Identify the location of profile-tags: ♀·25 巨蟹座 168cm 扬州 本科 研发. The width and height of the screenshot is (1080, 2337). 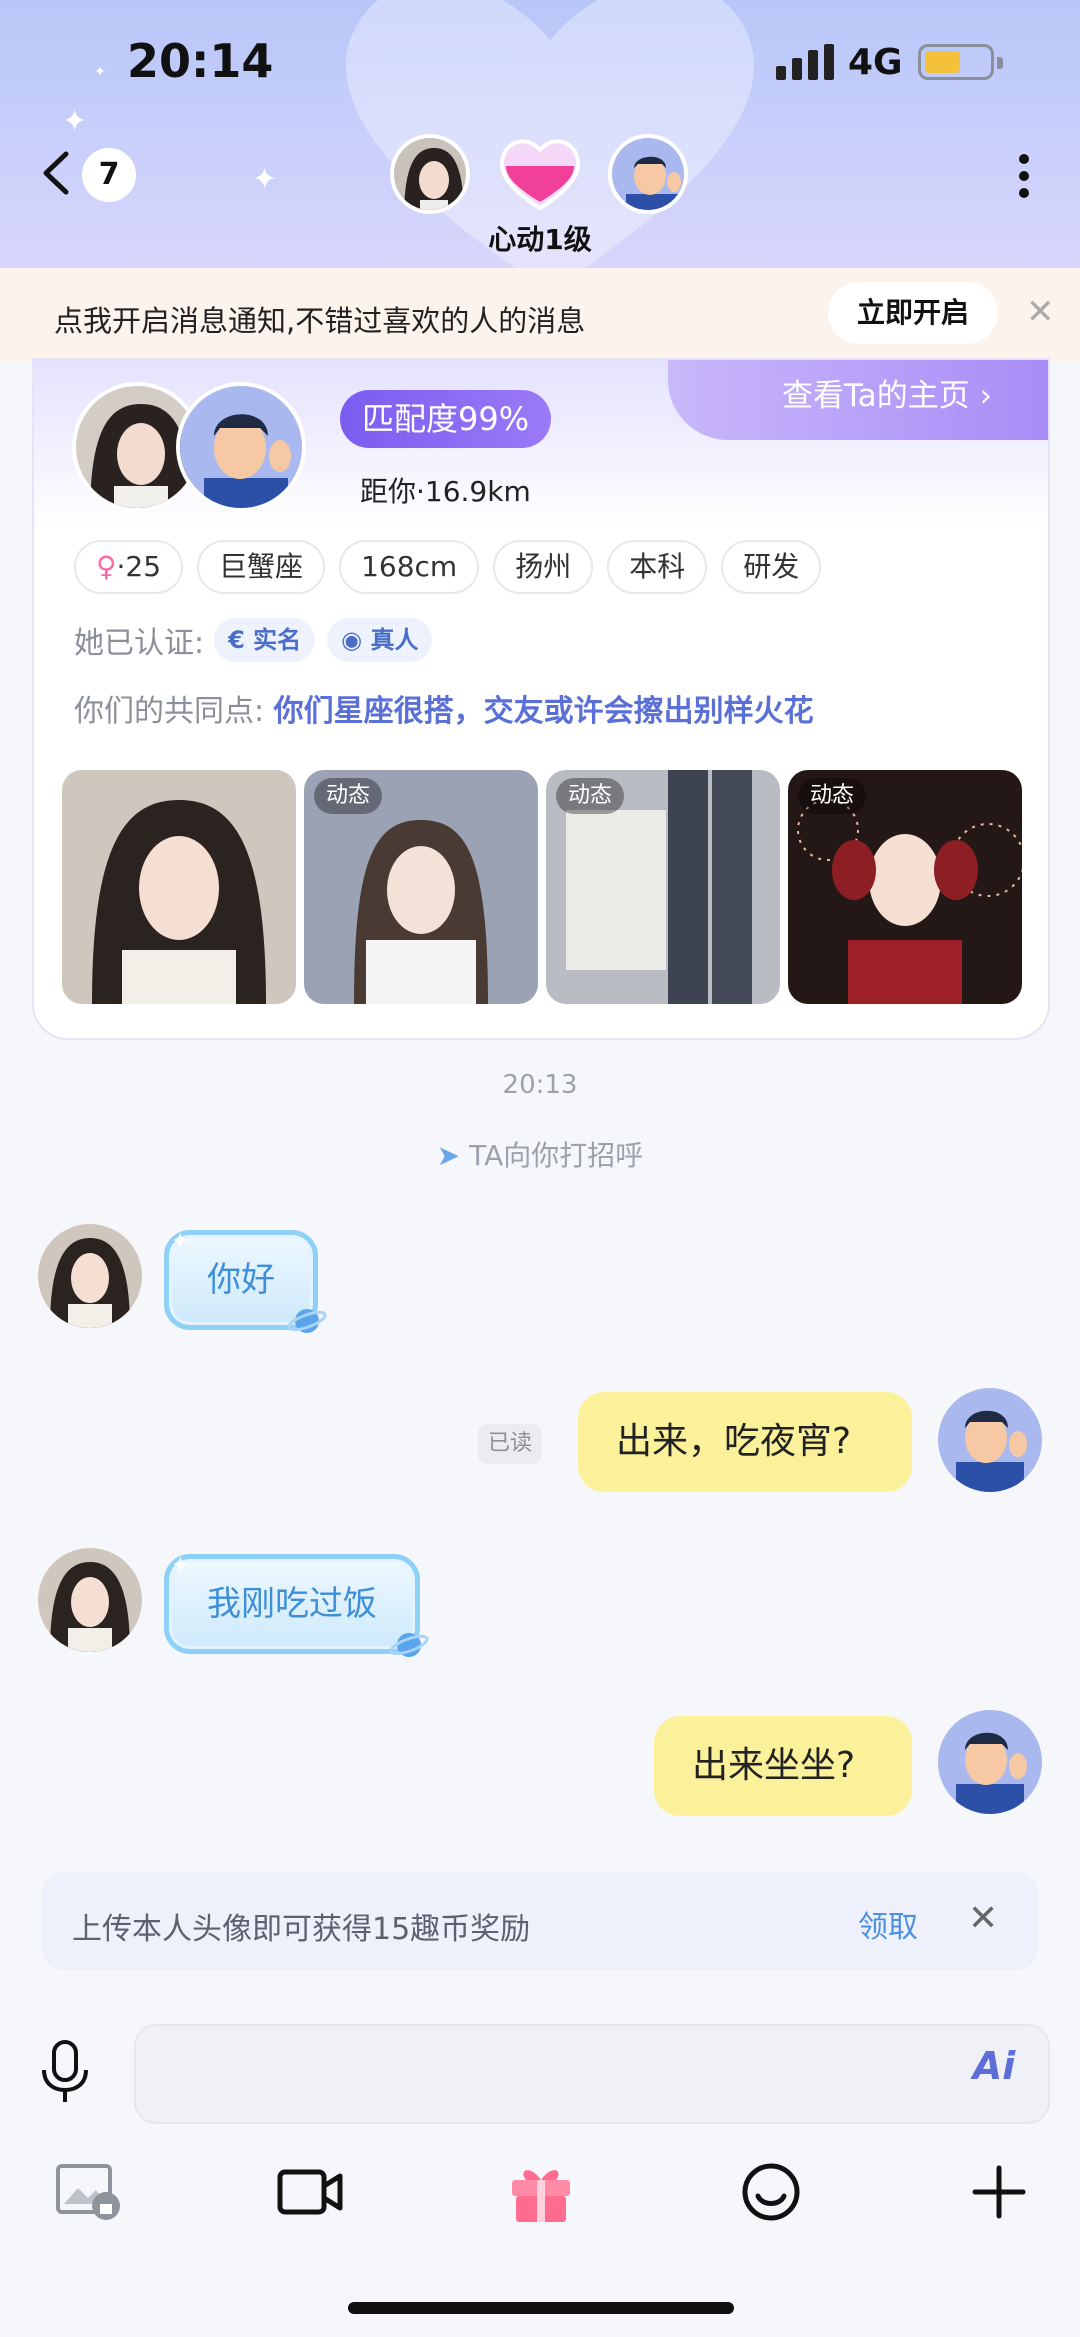
(454, 567).